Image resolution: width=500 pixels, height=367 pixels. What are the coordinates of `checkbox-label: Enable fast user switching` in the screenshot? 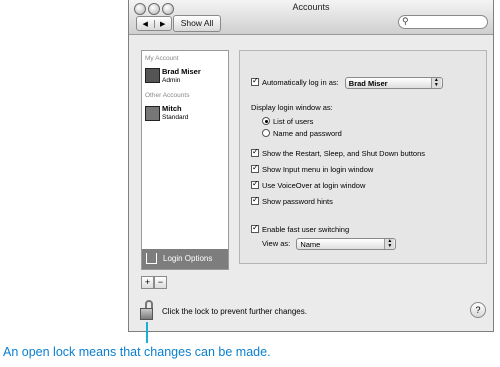 It's located at (306, 229).